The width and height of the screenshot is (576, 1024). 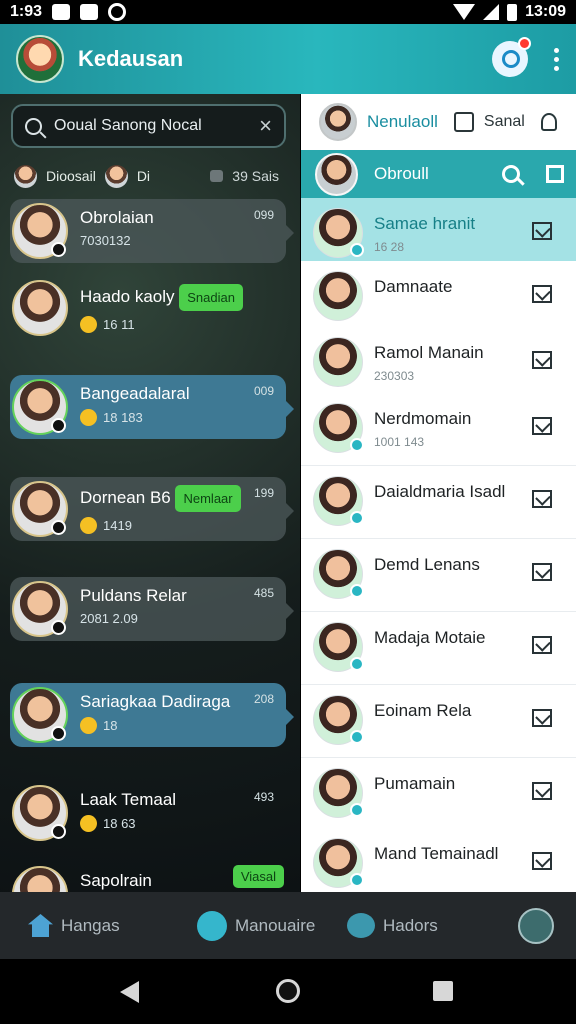 I want to click on nav-messages: Manouaire, so click(x=256, y=925).